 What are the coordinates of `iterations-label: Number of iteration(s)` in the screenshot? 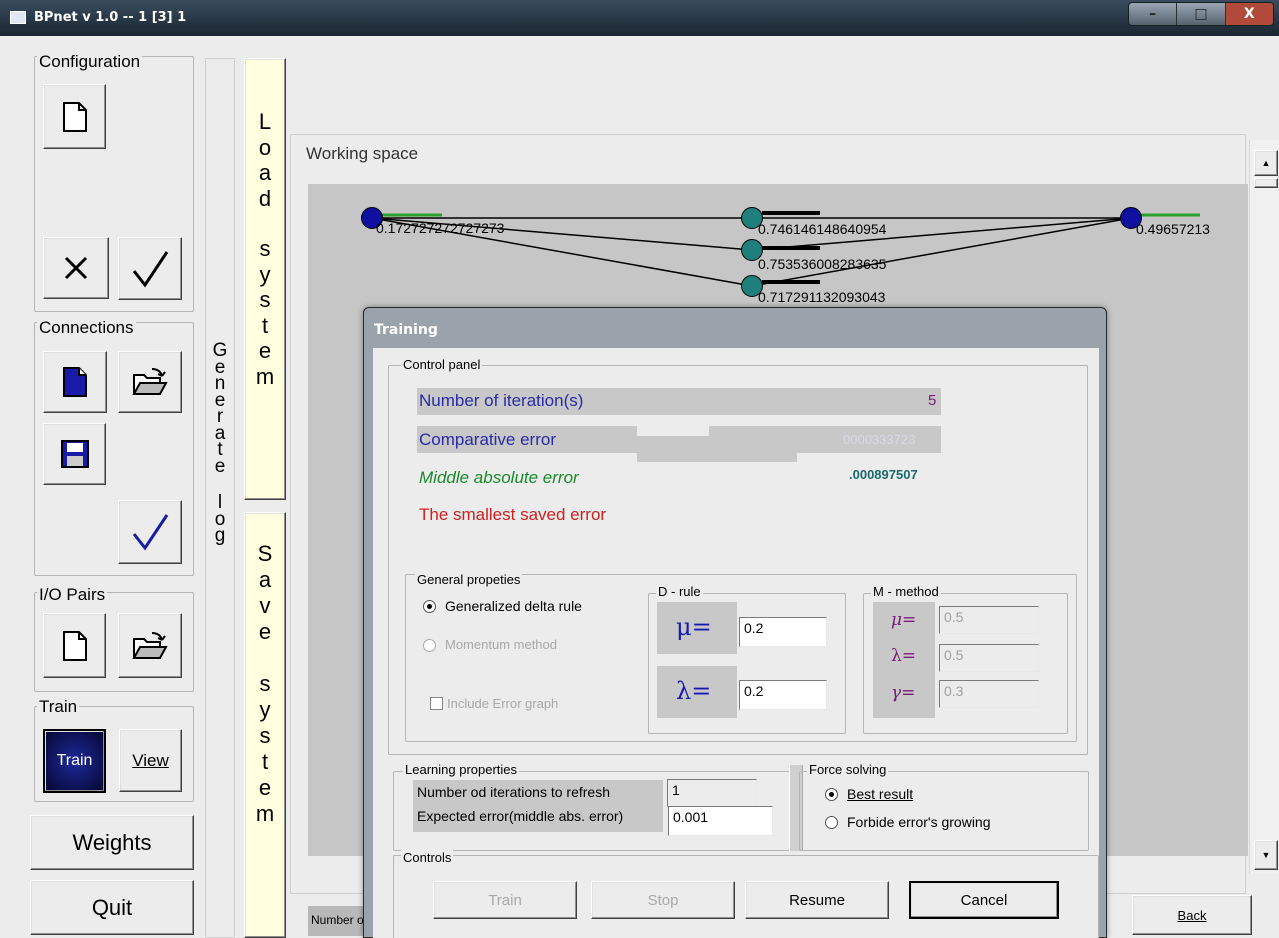 It's located at (501, 400).